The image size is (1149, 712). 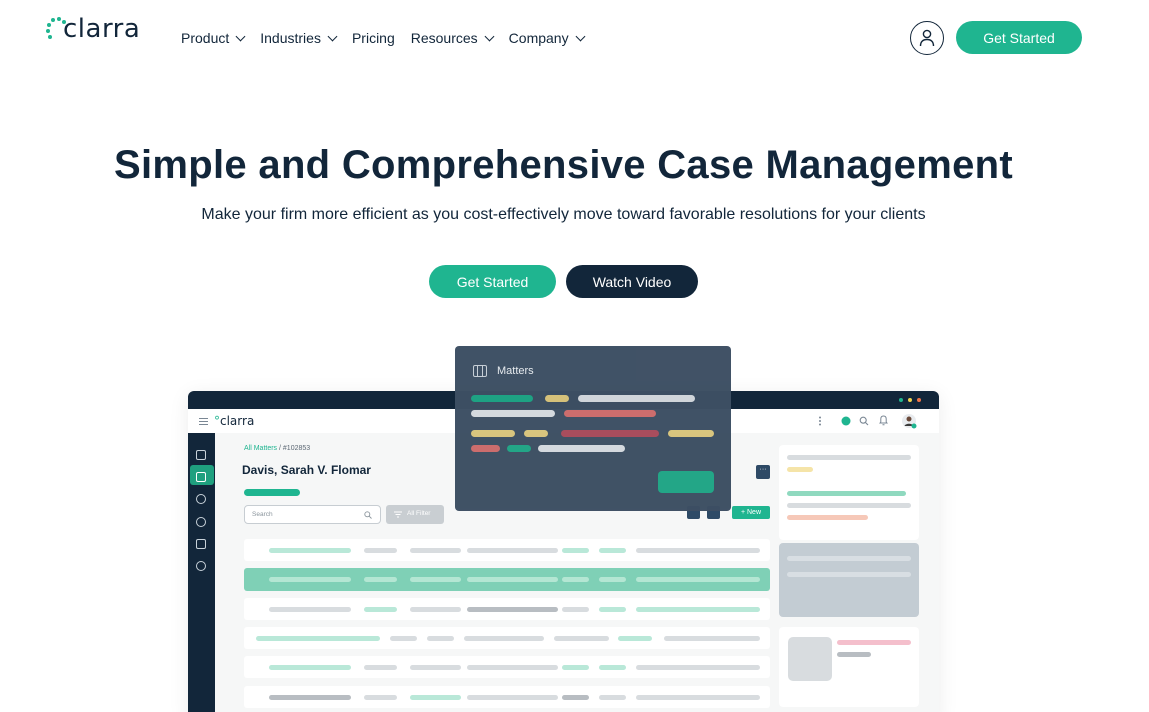 I want to click on nav-company: Company, so click(x=547, y=38).